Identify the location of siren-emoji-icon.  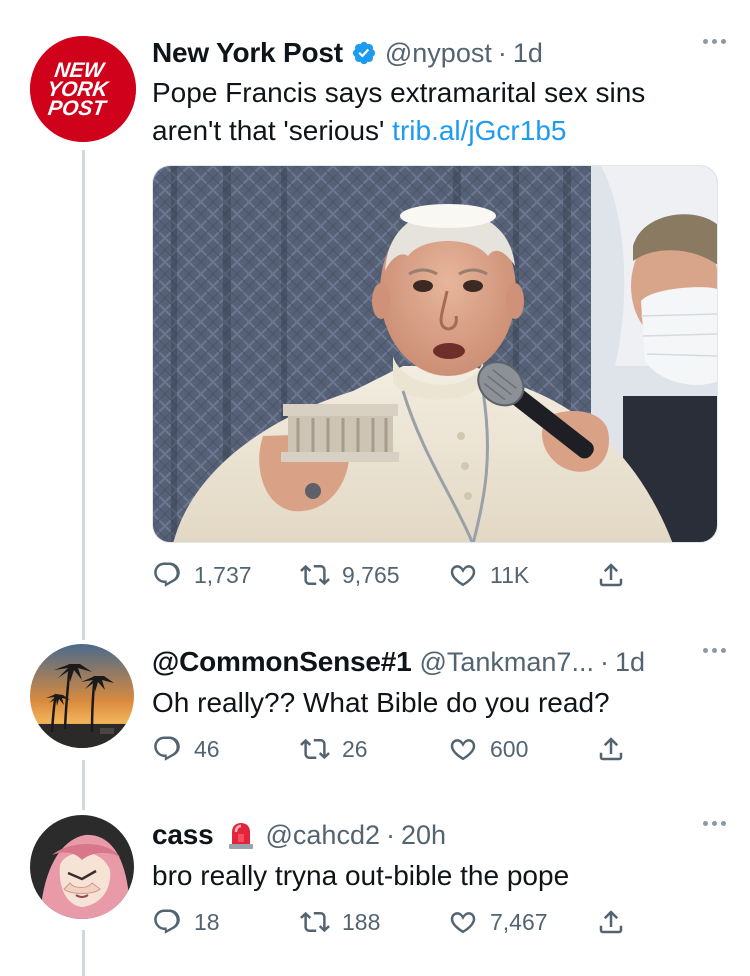
(240, 836).